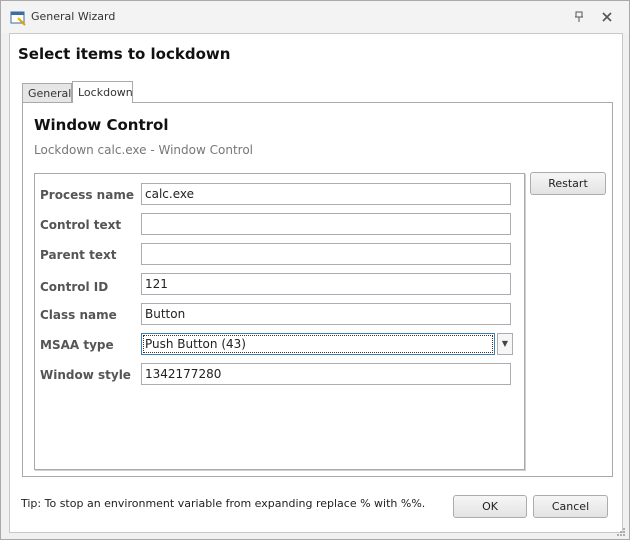 This screenshot has width=630, height=540. I want to click on close-icon, so click(607, 17).